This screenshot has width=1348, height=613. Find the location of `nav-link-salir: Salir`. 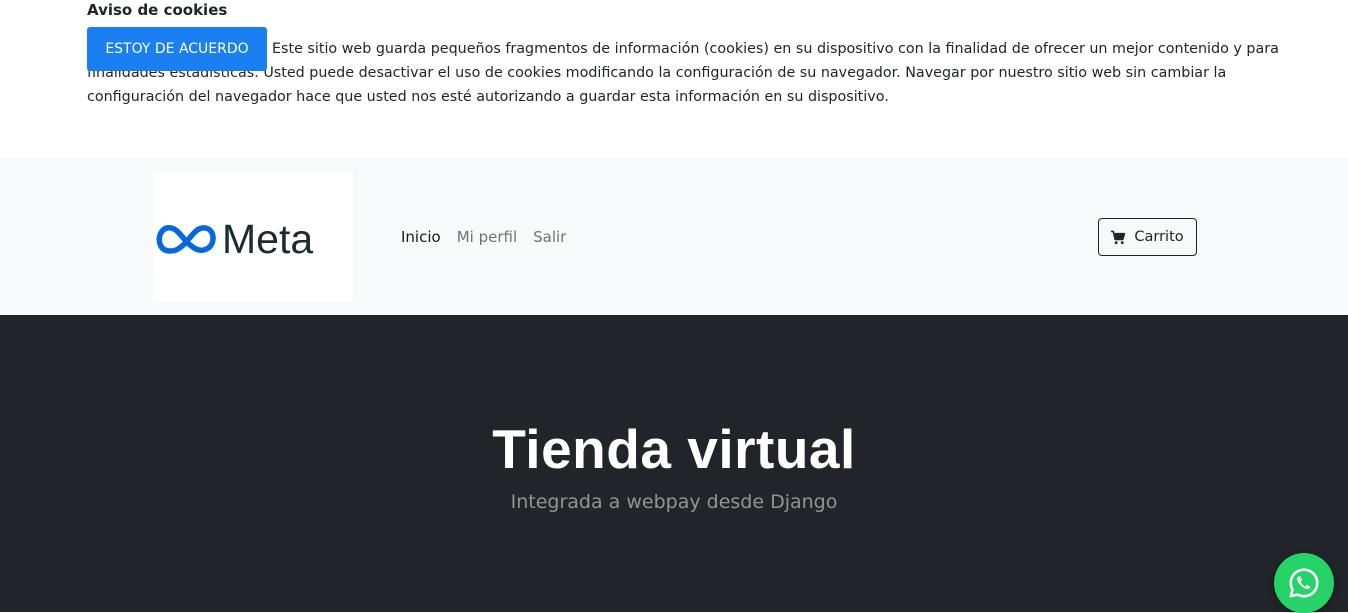

nav-link-salir: Salir is located at coordinates (549, 237).